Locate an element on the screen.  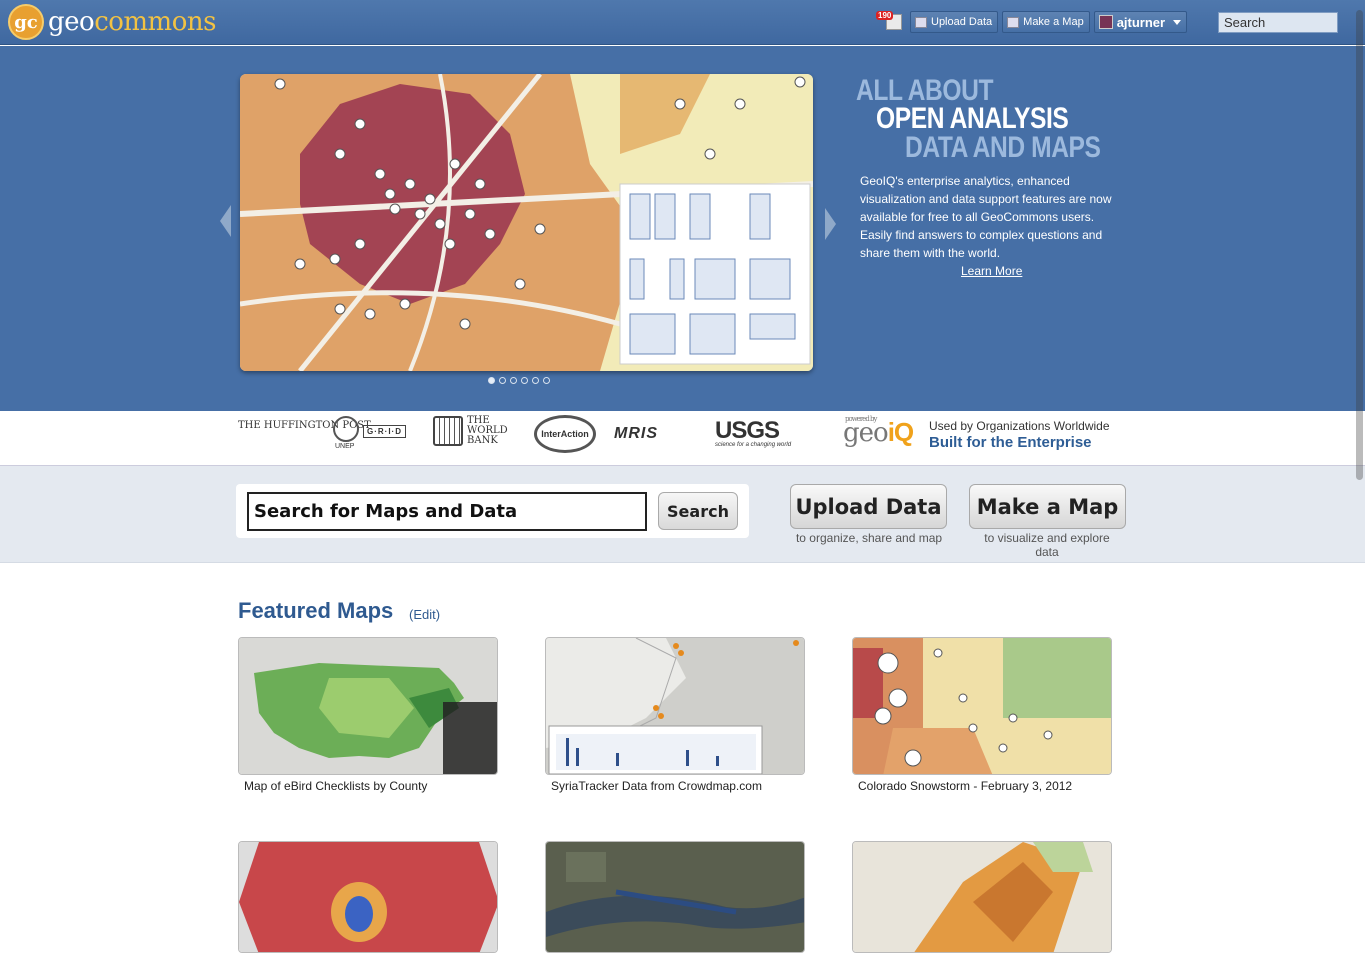
slider-pagination is located at coordinates (519, 380).